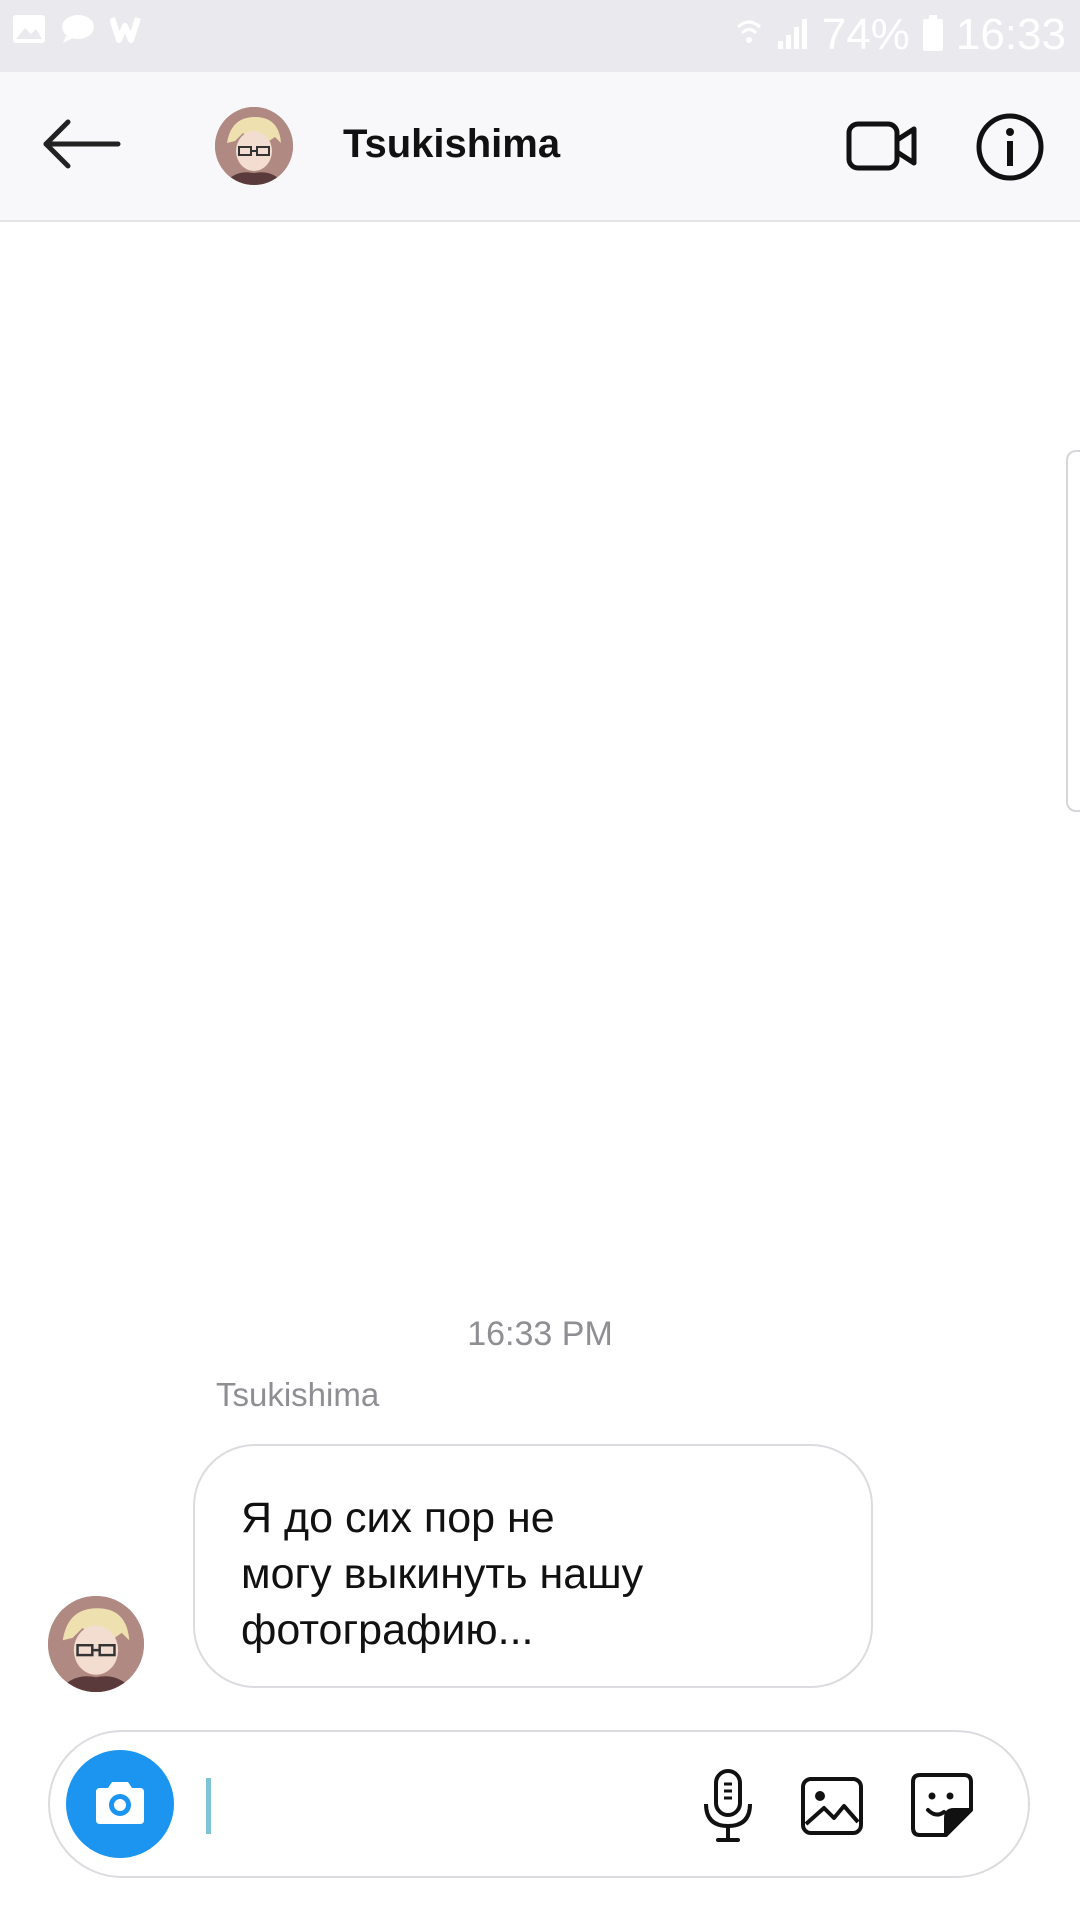 The height and width of the screenshot is (1920, 1080). I want to click on message-line: Я до сих пор не, so click(398, 1518).